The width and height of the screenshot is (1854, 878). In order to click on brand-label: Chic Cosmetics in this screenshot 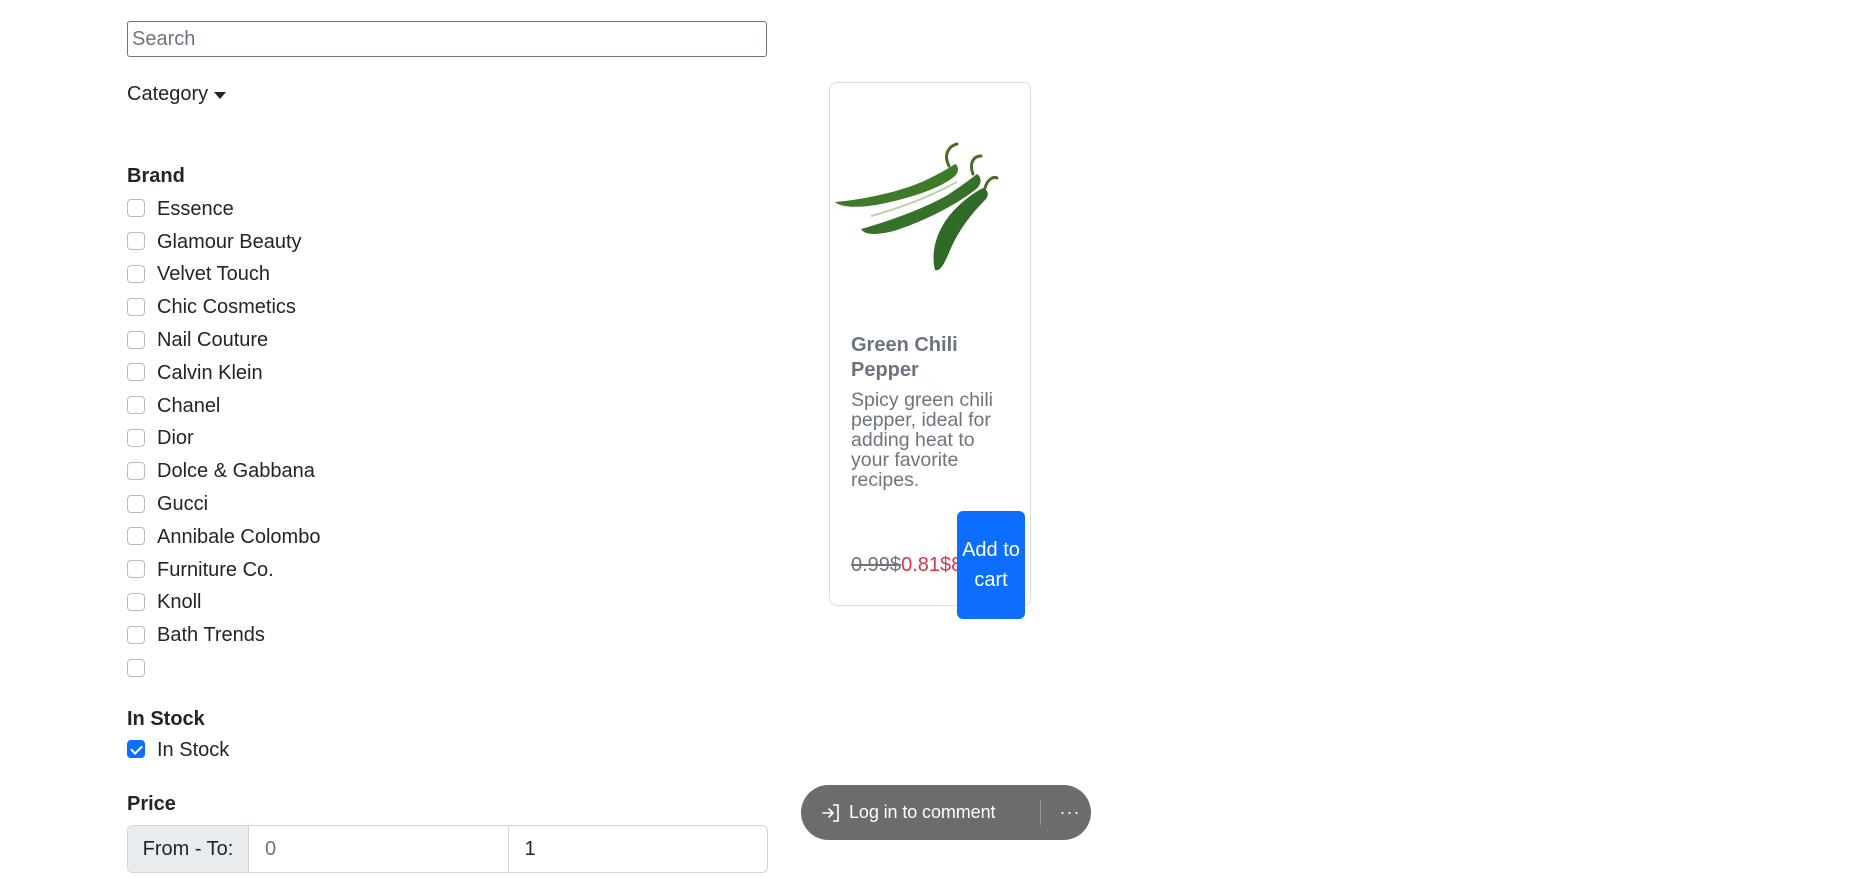, I will do `click(226, 307)`.